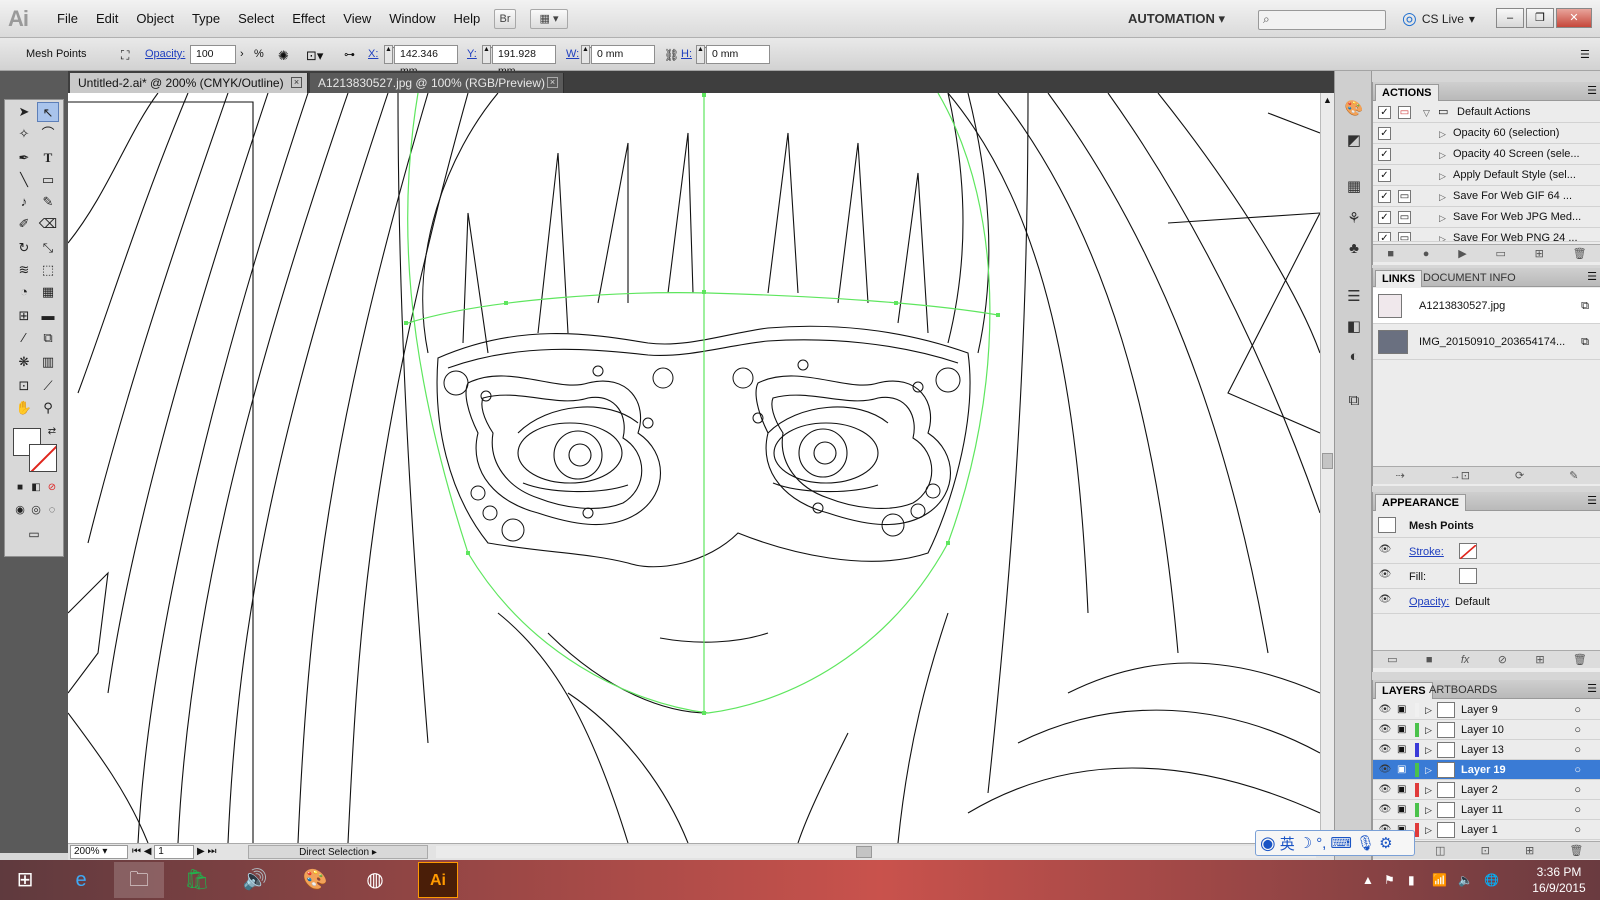 The height and width of the screenshot is (900, 1600). What do you see at coordinates (1341, 843) in the screenshot?
I see `ime-keyboard-icon: ⌨` at bounding box center [1341, 843].